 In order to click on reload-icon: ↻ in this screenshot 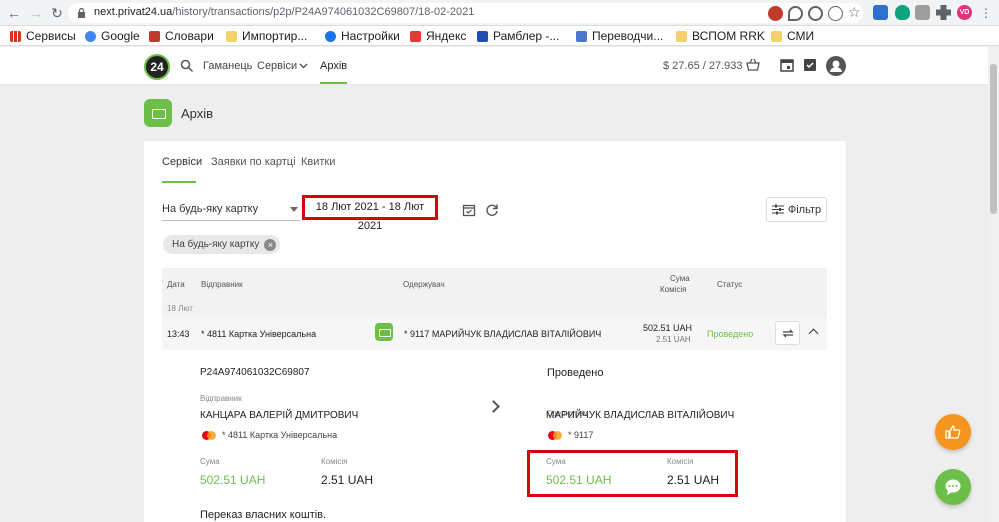, I will do `click(57, 13)`.